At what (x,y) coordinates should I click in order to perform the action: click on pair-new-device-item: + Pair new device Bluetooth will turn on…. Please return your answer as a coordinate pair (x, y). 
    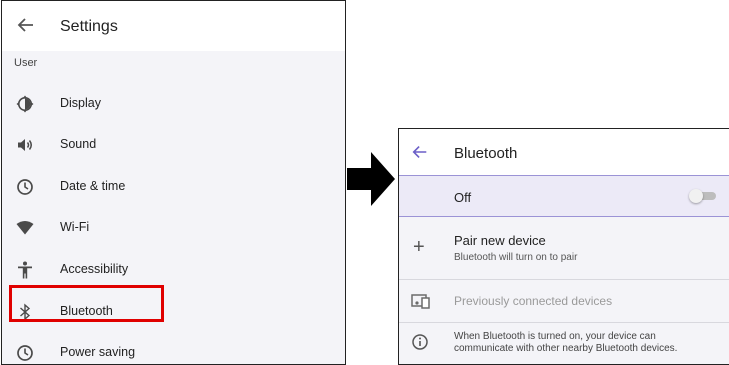
    Looking at the image, I should click on (564, 248).